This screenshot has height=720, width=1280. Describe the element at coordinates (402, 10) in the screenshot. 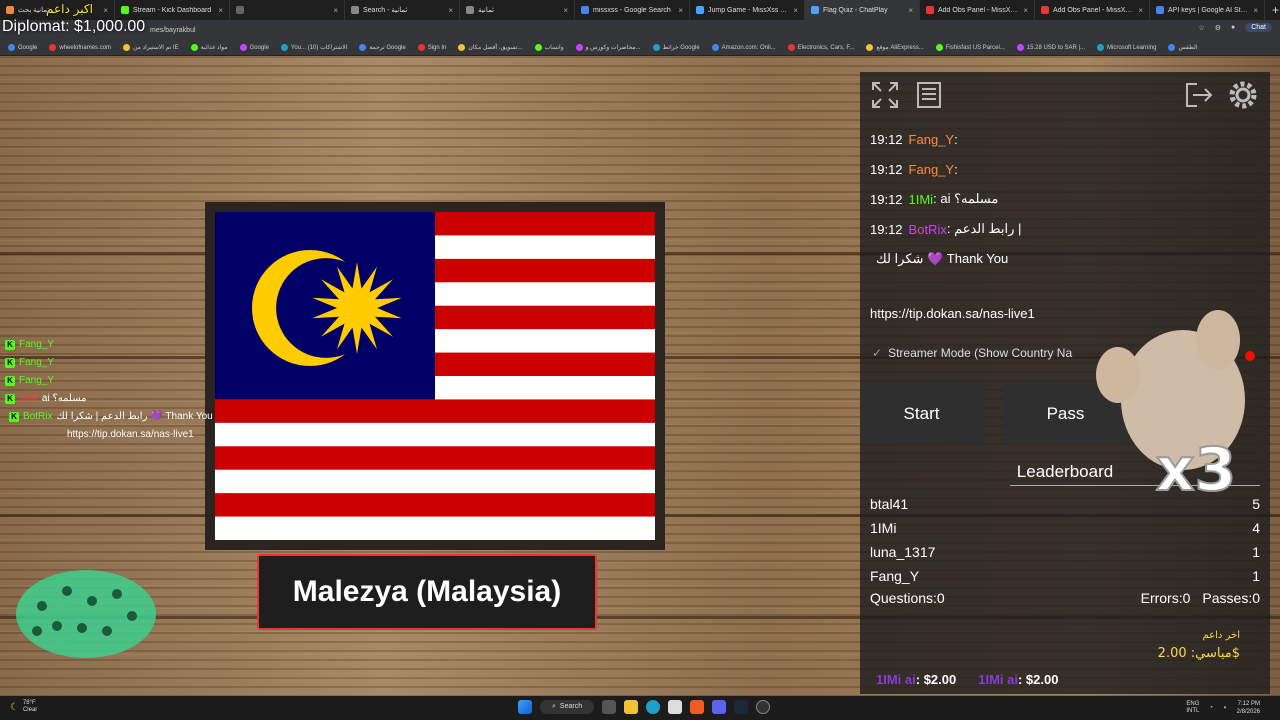

I see `browser-tab: Search - ثمانية ×` at that location.